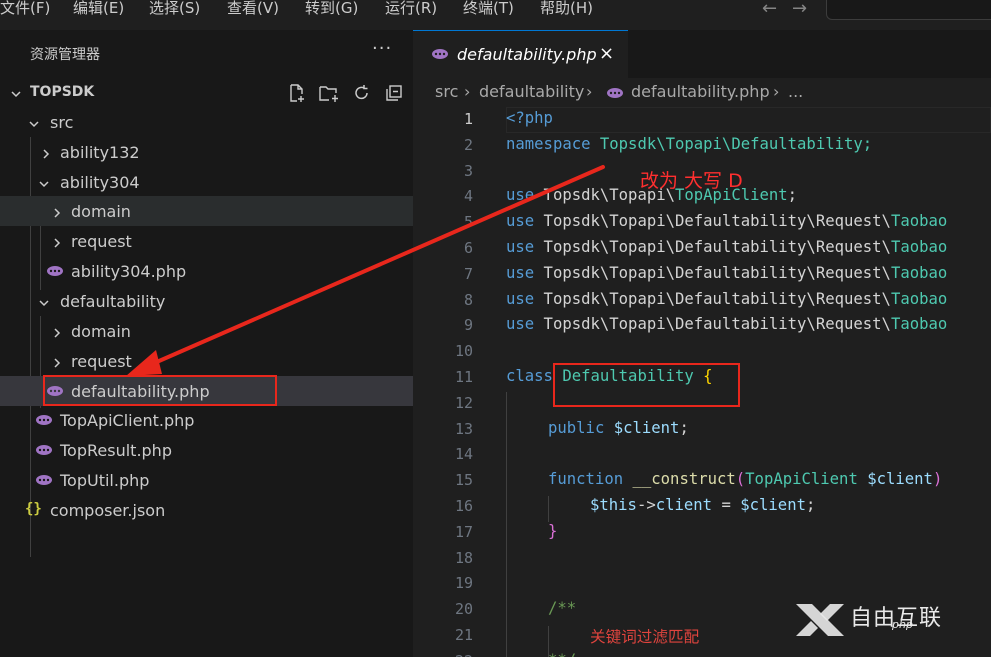  I want to click on variable: $client, so click(642, 428).